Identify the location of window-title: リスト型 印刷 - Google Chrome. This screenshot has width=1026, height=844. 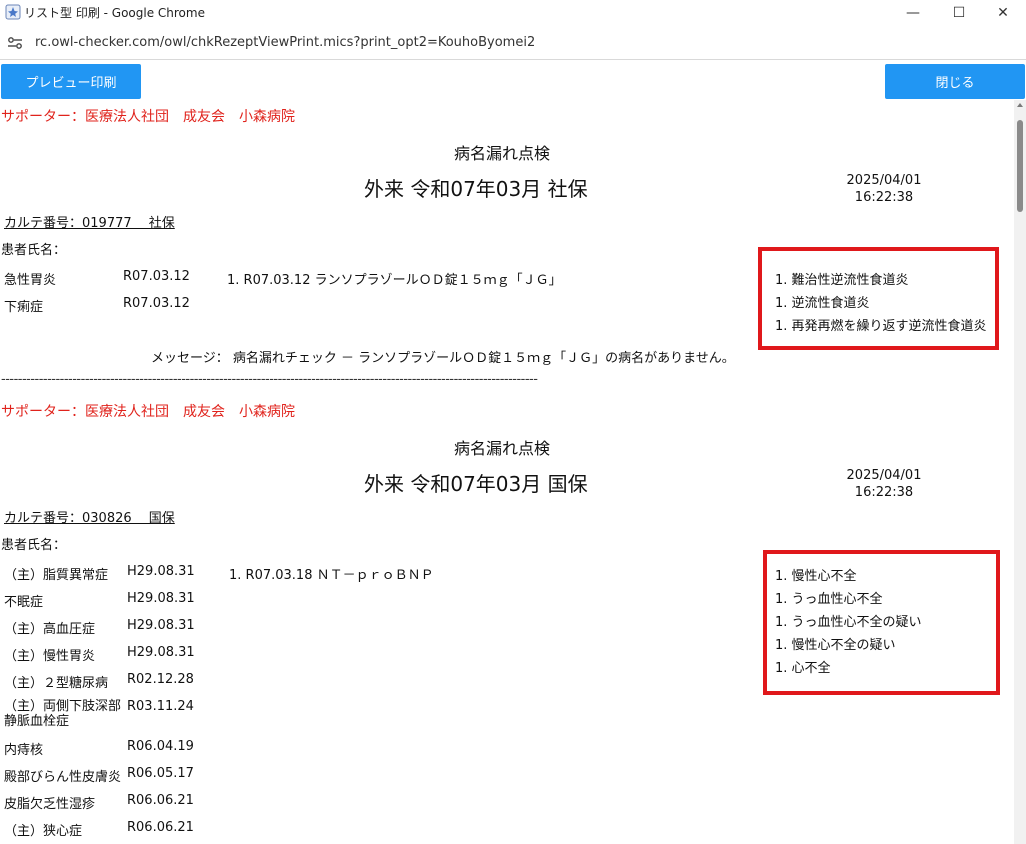
(114, 13).